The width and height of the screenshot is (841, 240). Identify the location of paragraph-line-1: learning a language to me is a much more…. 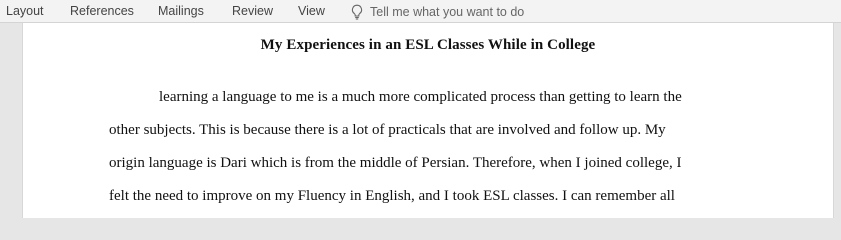
(420, 97).